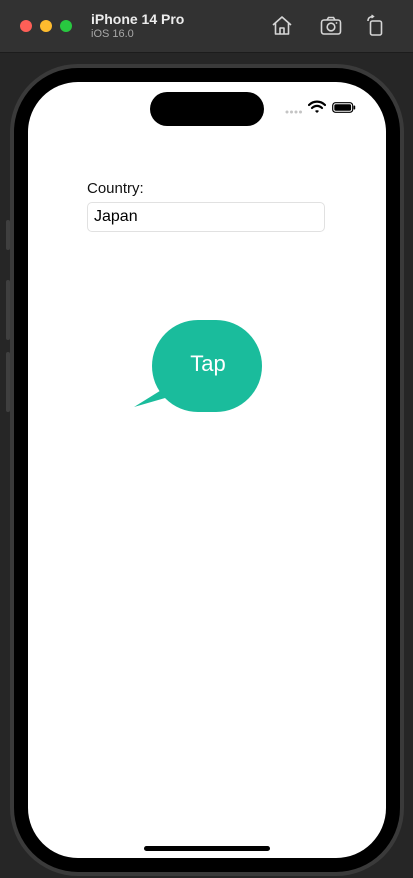  What do you see at coordinates (331, 26) in the screenshot?
I see `screenshot-camera-icon` at bounding box center [331, 26].